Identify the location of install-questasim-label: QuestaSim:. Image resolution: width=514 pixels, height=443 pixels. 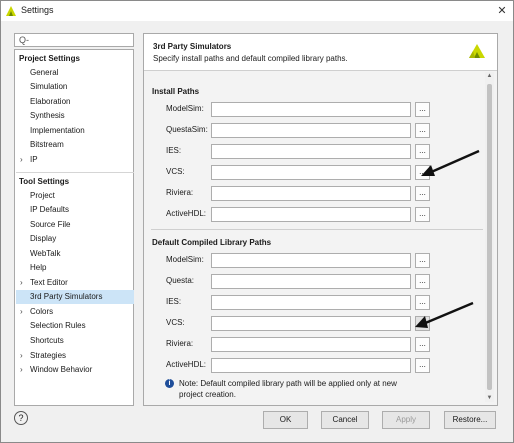
(187, 129).